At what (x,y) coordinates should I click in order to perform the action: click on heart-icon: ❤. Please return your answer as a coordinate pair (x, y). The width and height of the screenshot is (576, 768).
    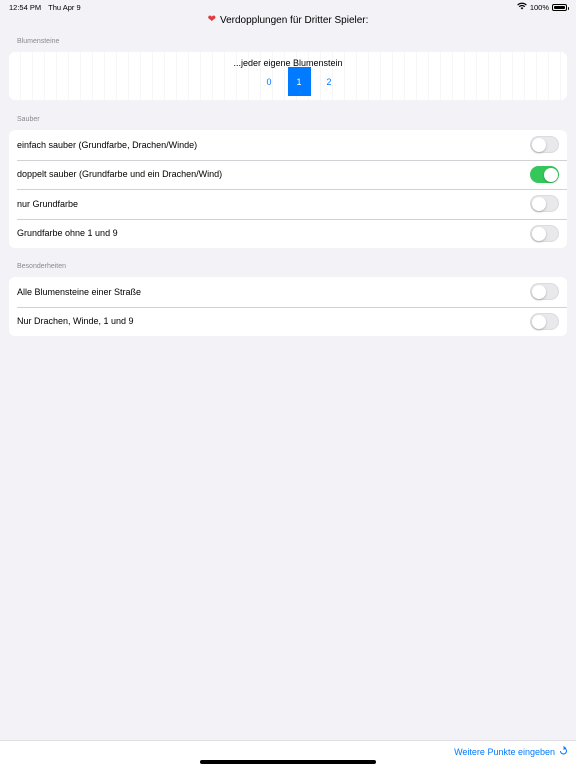
    Looking at the image, I should click on (211, 19).